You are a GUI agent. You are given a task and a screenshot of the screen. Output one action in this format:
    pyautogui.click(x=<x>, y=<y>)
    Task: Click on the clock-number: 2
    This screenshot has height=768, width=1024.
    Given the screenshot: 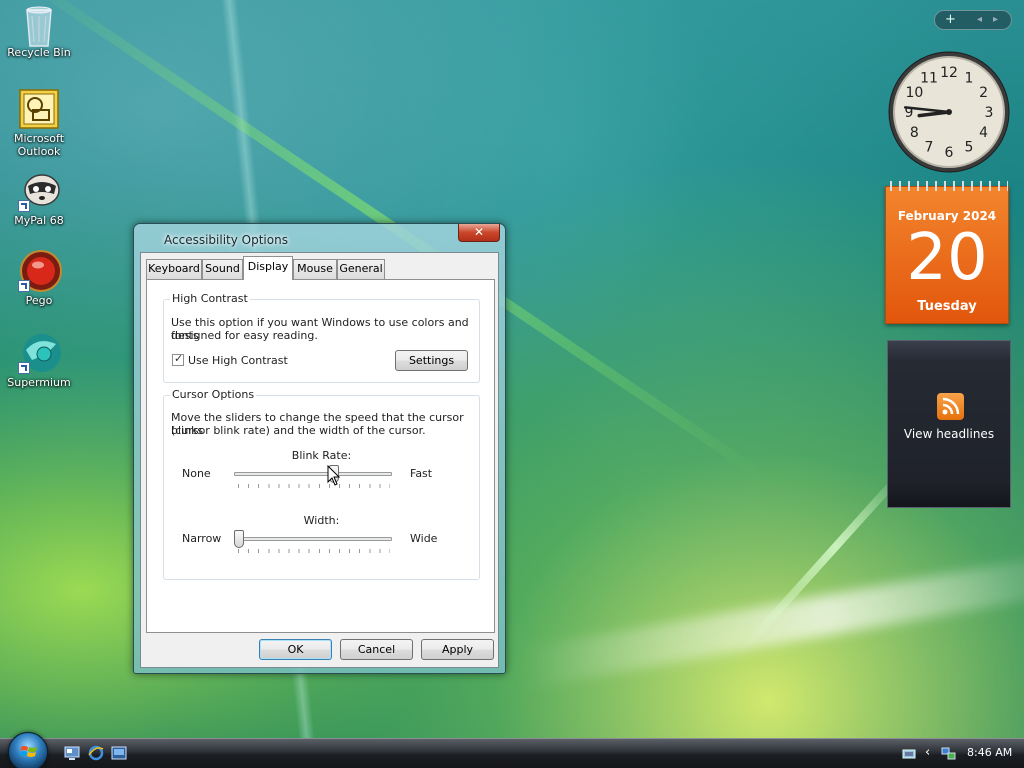 What is the action you would take?
    pyautogui.click(x=983, y=93)
    